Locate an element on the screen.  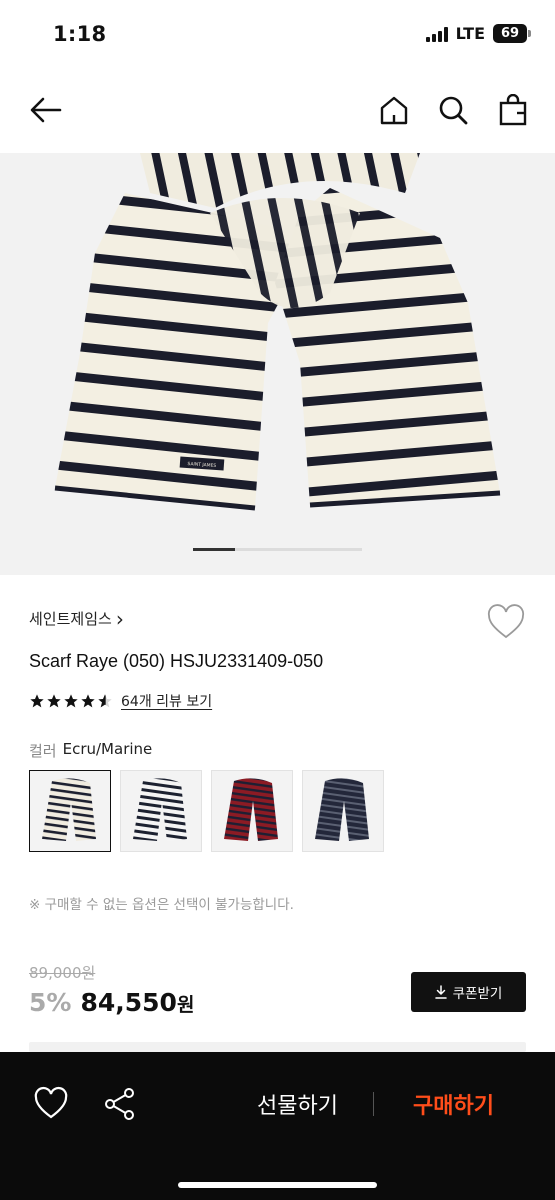
back-arrow-icon is located at coordinates (46, 110).